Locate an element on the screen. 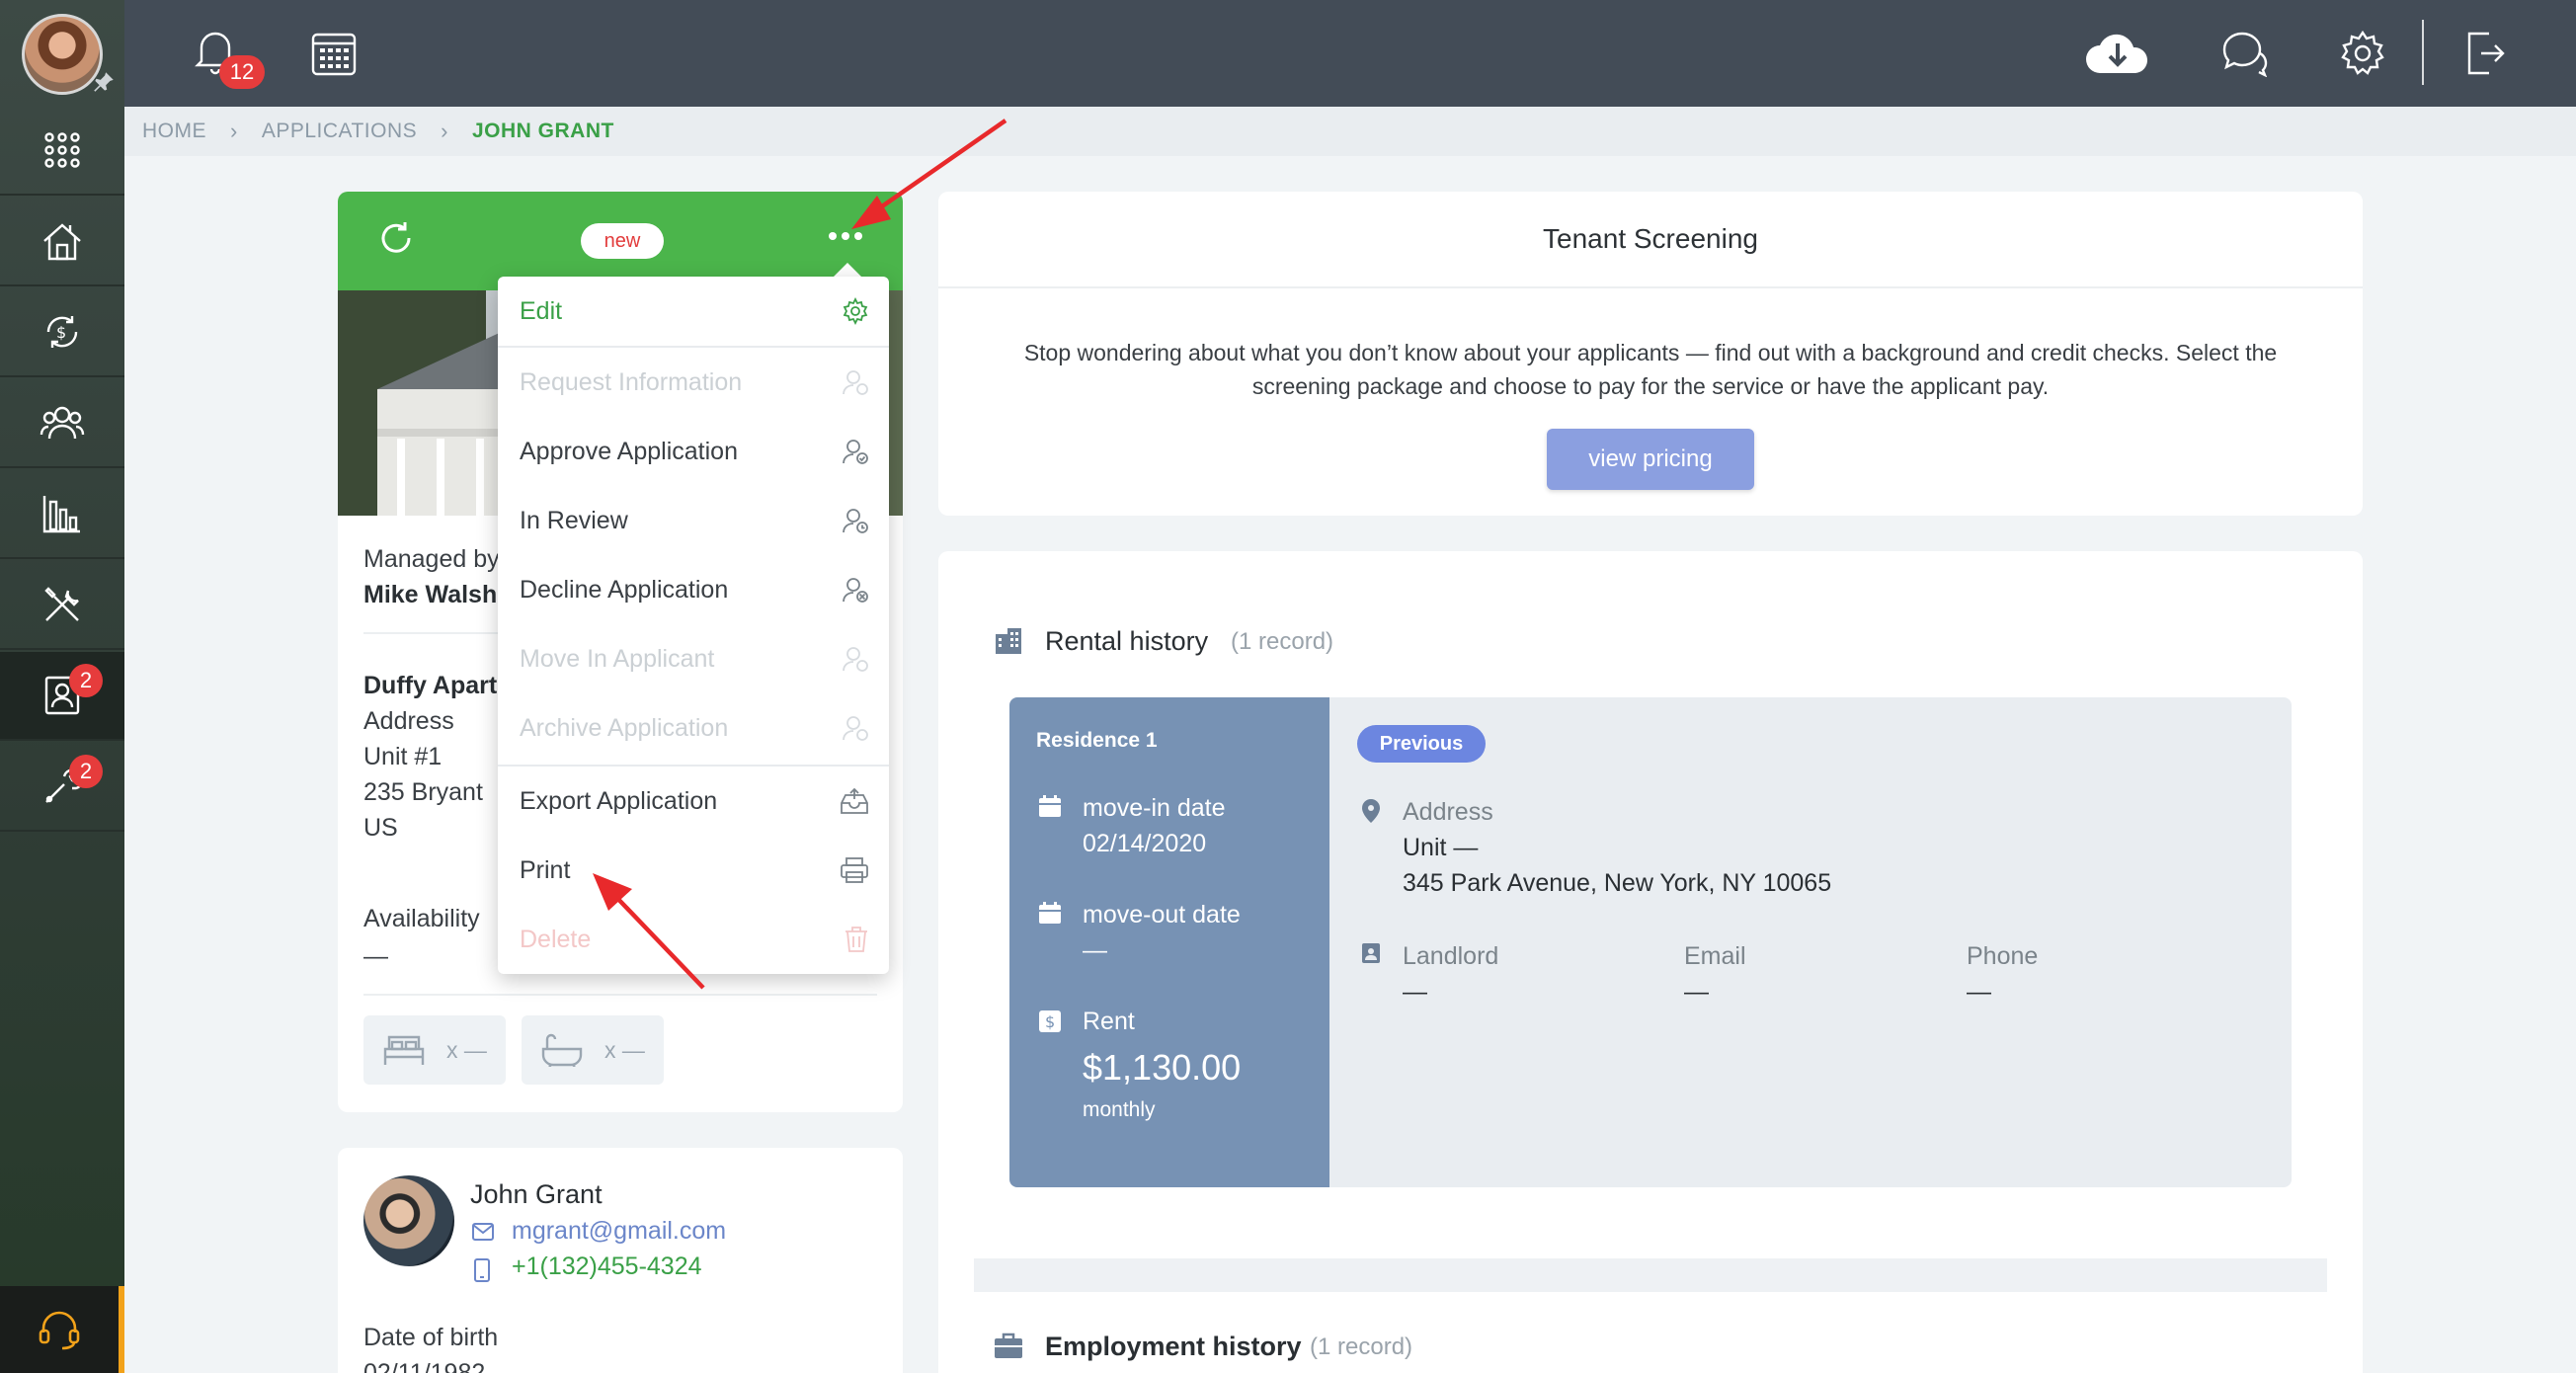 The height and width of the screenshot is (1373, 2576). breadcrumb-applications: APPLICATIONS is located at coordinates (339, 131).